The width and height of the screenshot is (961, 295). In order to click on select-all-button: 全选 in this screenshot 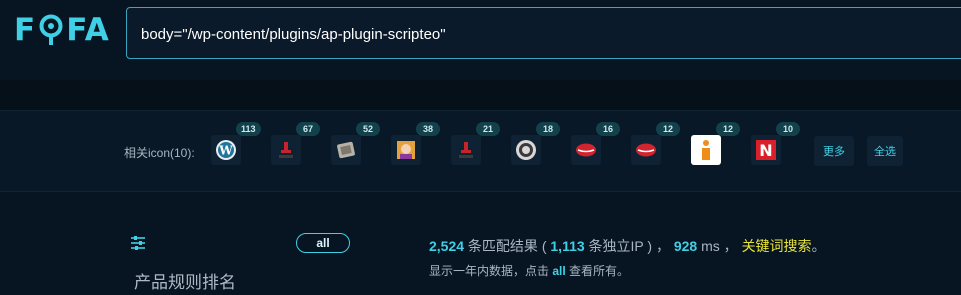, I will do `click(885, 151)`.